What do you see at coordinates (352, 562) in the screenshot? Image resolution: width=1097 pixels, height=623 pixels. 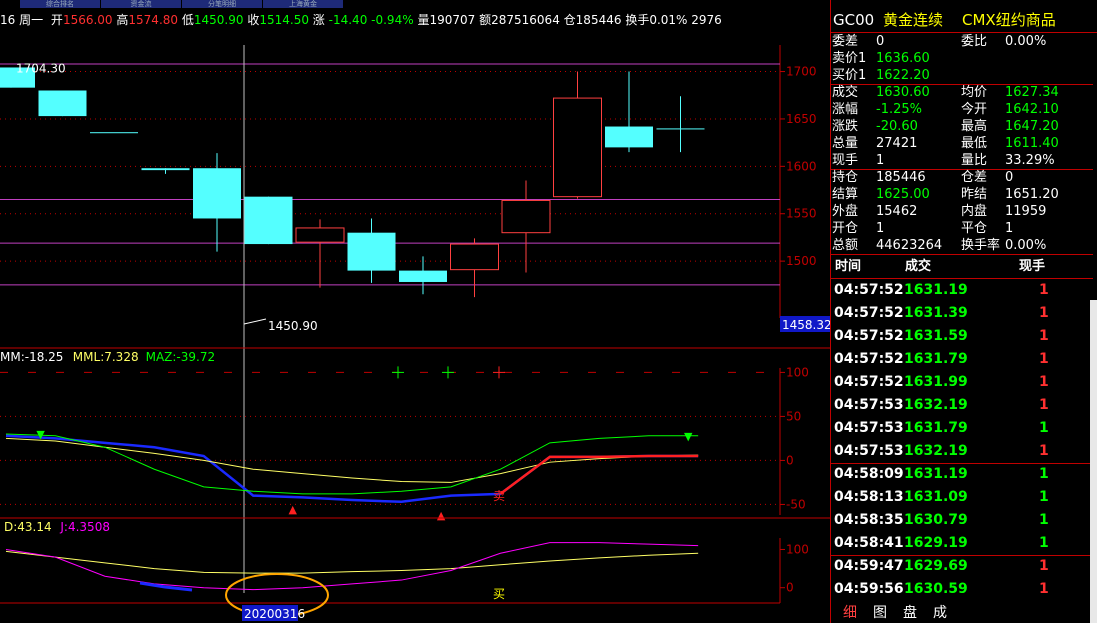 I see `indicator-line-d` at bounding box center [352, 562].